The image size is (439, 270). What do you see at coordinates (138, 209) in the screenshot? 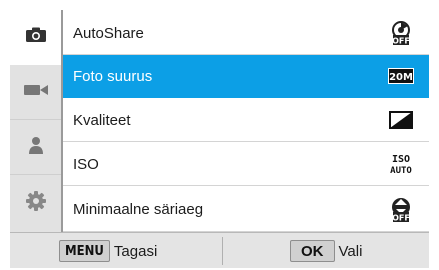
I see `menu-item-label: Minimaalne säriaeg` at bounding box center [138, 209].